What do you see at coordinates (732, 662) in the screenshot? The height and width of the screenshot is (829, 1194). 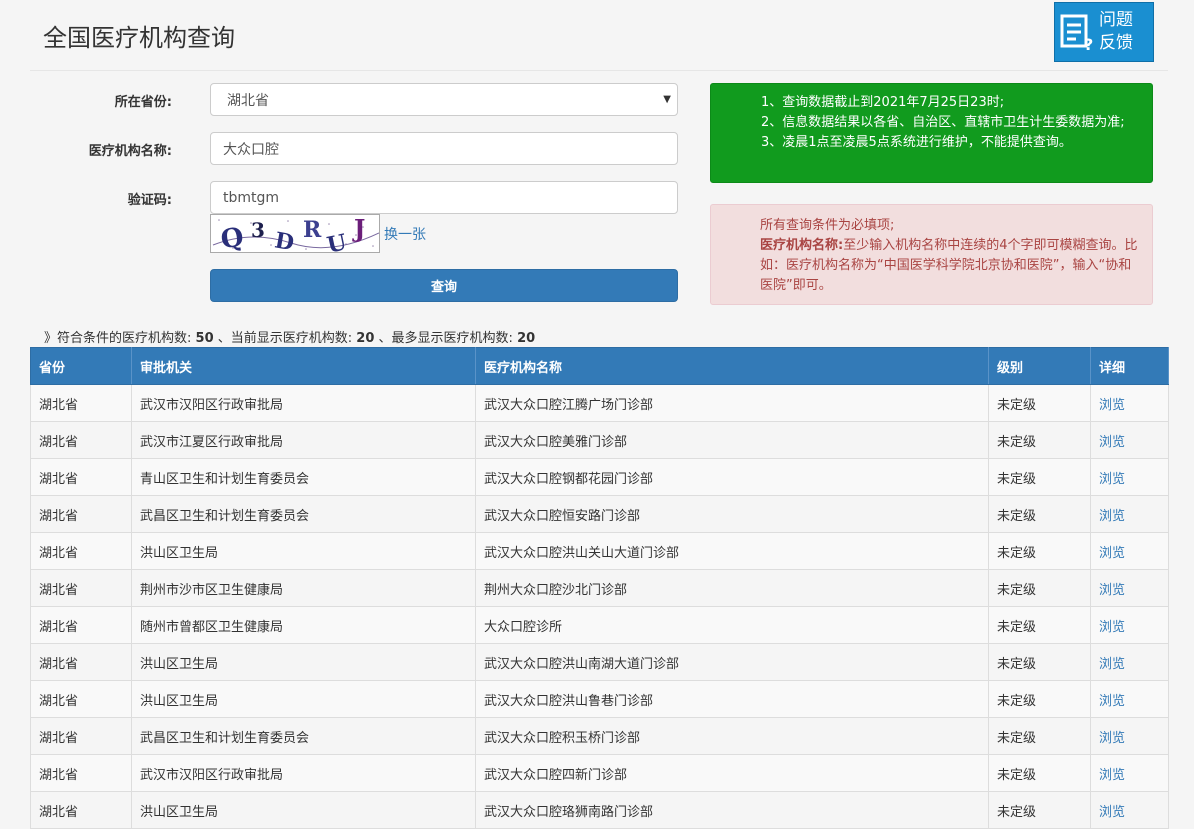 I see `cell-institution: 武汉大众口腔洪山南湖大道门诊部` at bounding box center [732, 662].